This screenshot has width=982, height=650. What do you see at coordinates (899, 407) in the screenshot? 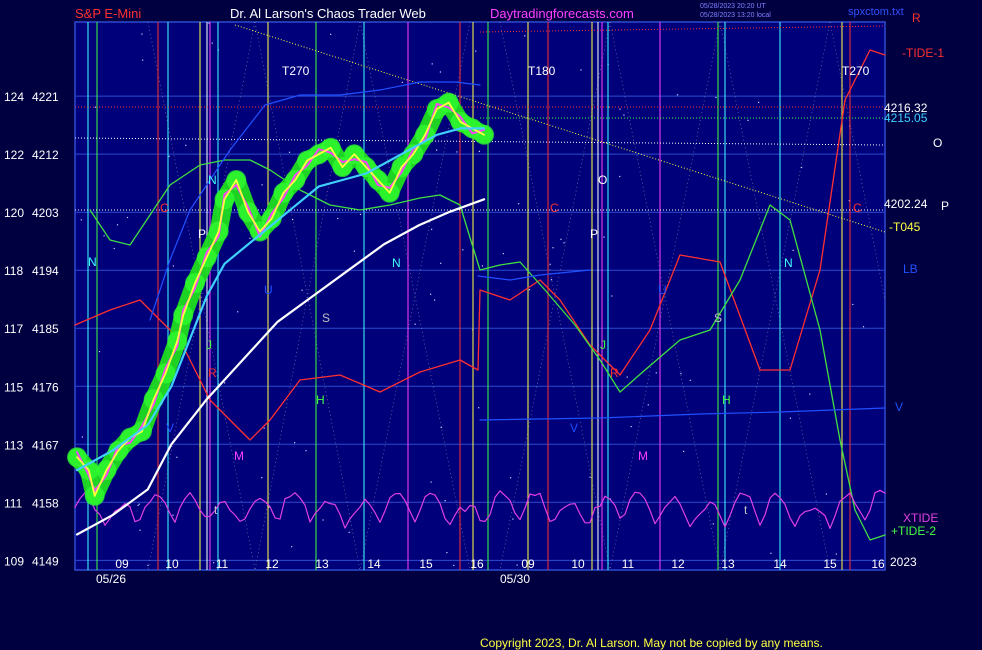
I see `series-label-right: V` at bounding box center [899, 407].